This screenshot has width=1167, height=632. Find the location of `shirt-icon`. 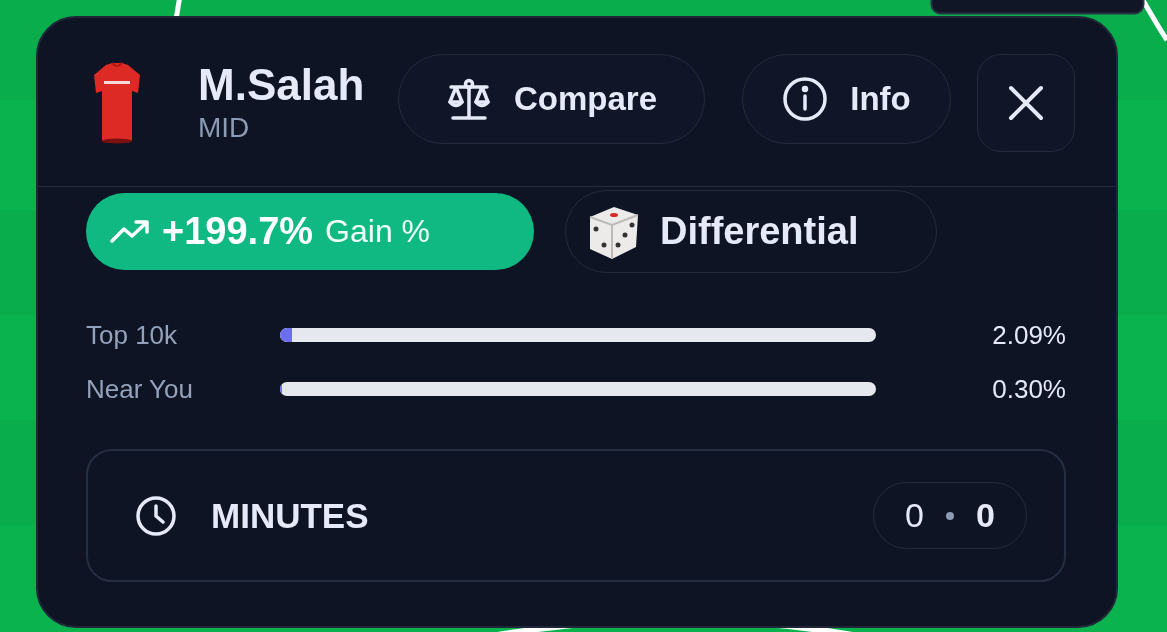

shirt-icon is located at coordinates (117, 103).